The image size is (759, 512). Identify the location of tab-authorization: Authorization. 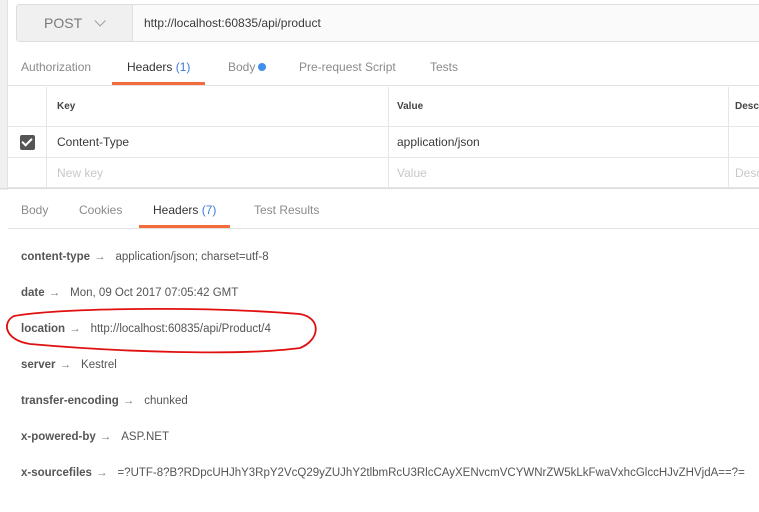
(56, 69).